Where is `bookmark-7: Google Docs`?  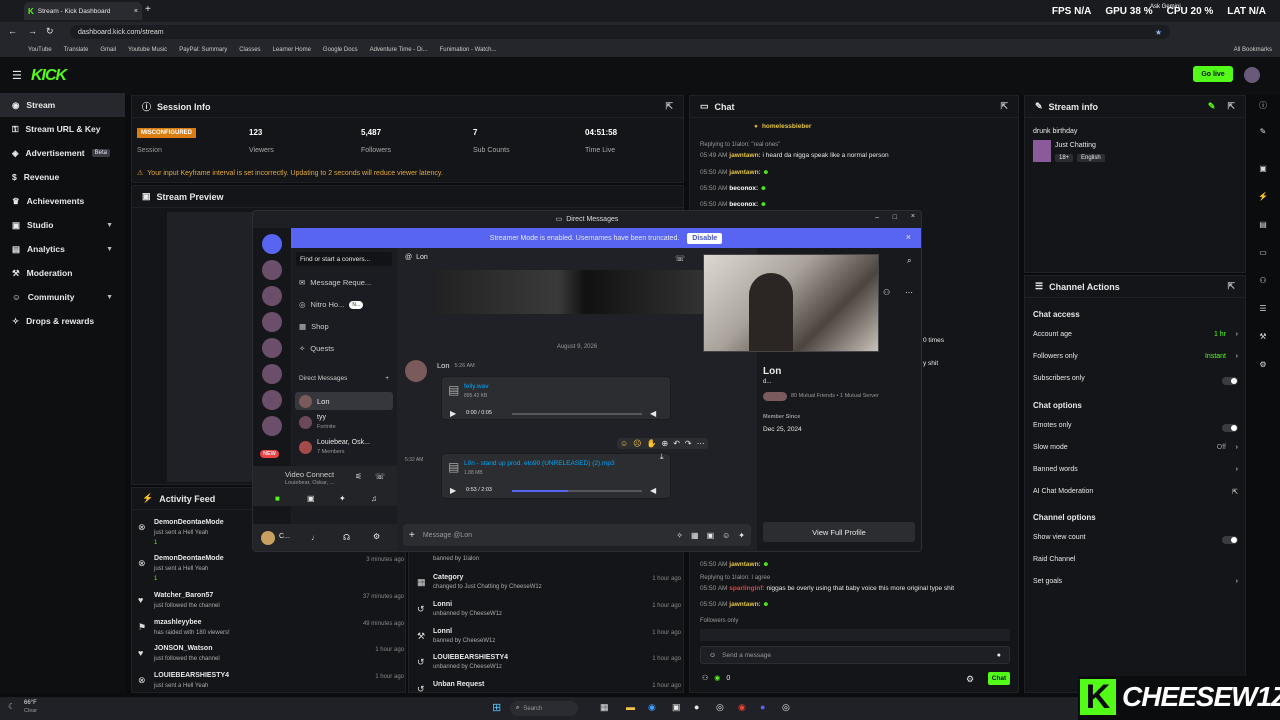
bookmark-7: Google Docs is located at coordinates (340, 50).